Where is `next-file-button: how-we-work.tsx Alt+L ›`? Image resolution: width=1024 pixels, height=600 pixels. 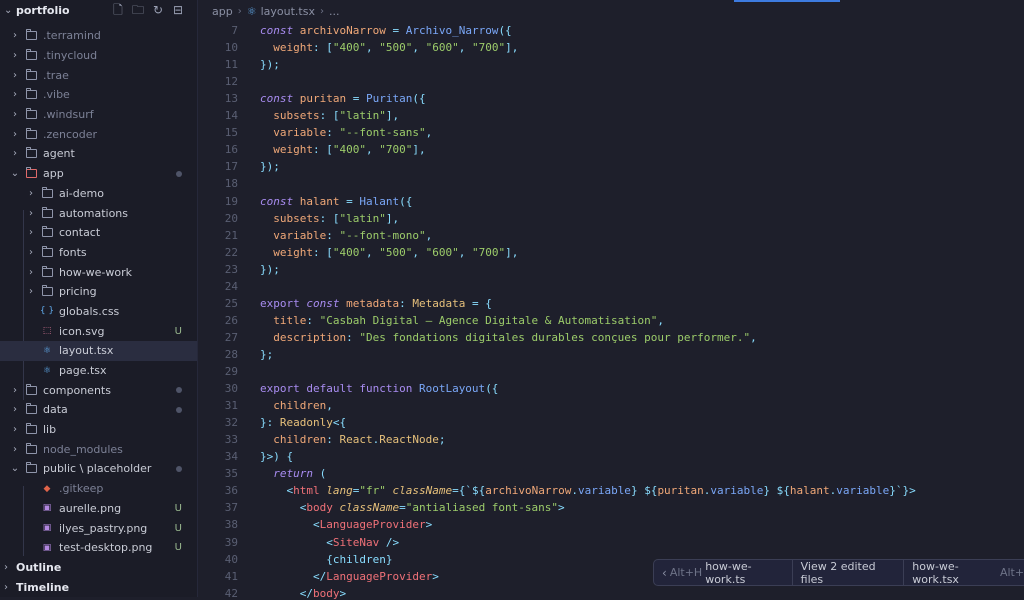 next-file-button: how-we-work.tsx Alt+L › is located at coordinates (964, 573).